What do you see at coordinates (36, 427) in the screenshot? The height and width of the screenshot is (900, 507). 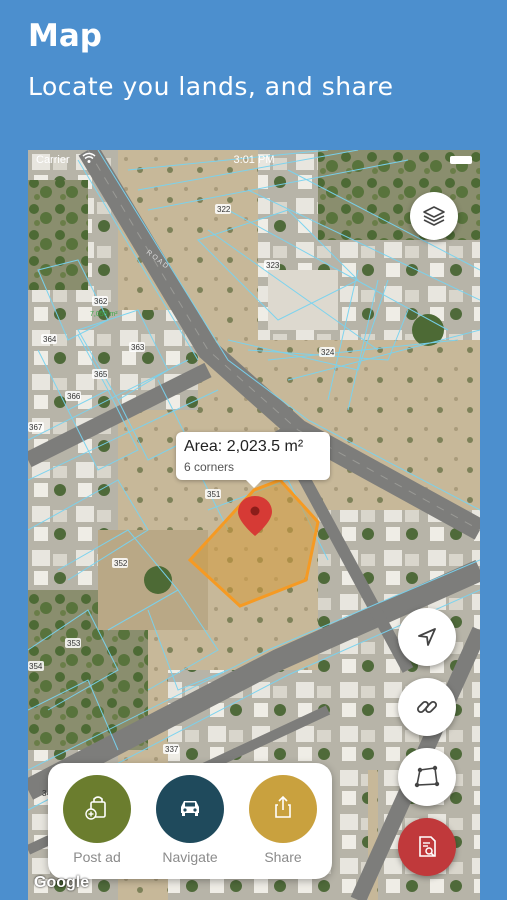 I see `svg-text: 367` at bounding box center [36, 427].